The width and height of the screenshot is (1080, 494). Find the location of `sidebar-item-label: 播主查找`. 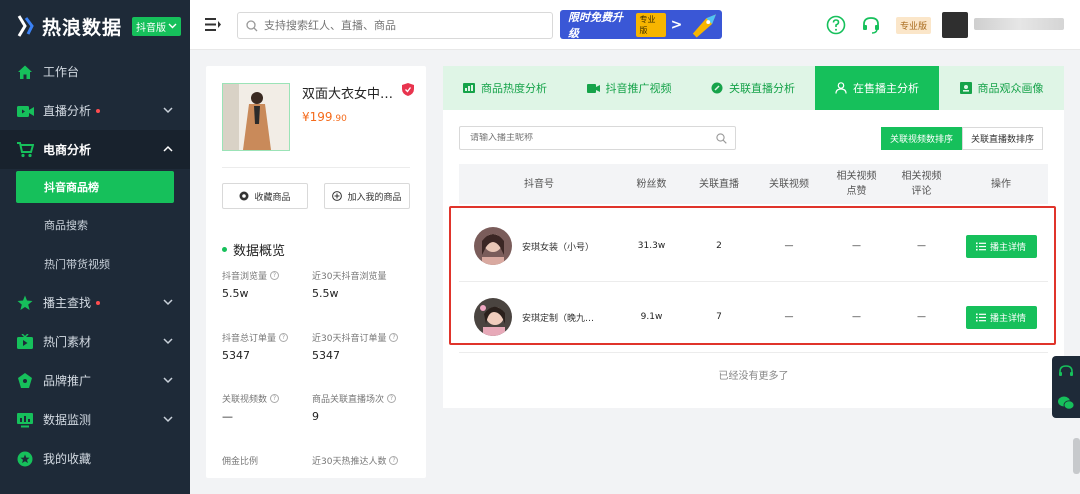

sidebar-item-label: 播主查找 is located at coordinates (67, 303).